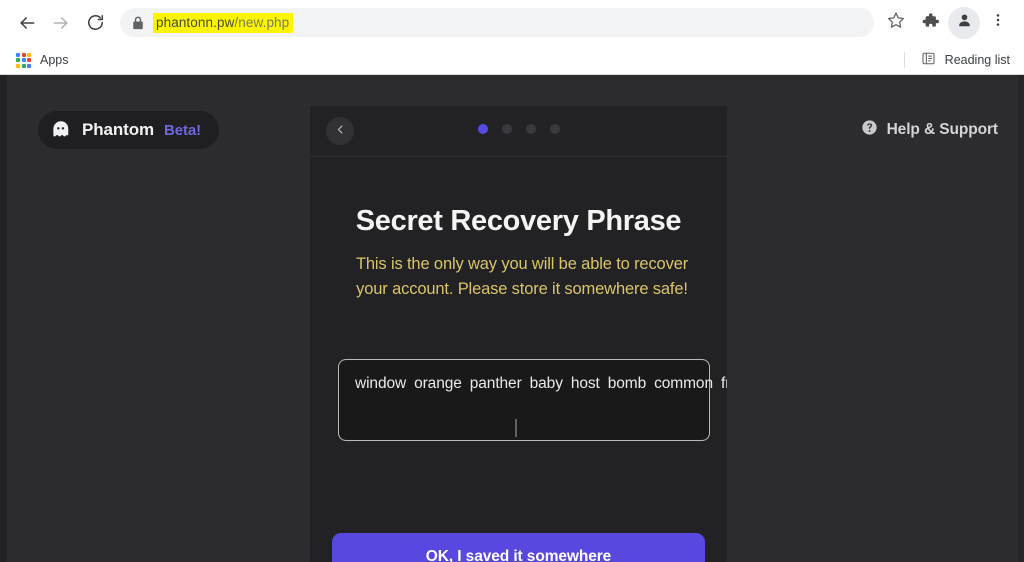  Describe the element at coordinates (61, 130) in the screenshot. I see `phantom-ghost-icon` at that location.